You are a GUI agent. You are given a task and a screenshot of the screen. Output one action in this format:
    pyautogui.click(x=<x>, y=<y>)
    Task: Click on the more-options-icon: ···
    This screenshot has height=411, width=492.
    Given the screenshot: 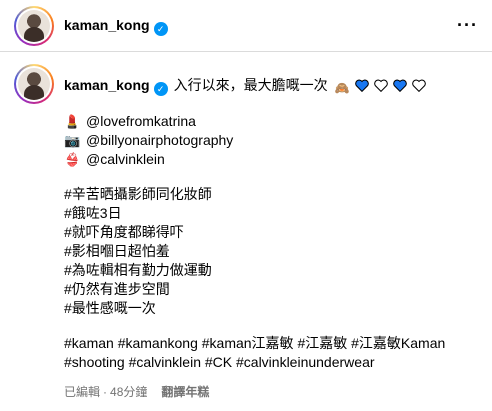 What is the action you would take?
    pyautogui.click(x=467, y=25)
    